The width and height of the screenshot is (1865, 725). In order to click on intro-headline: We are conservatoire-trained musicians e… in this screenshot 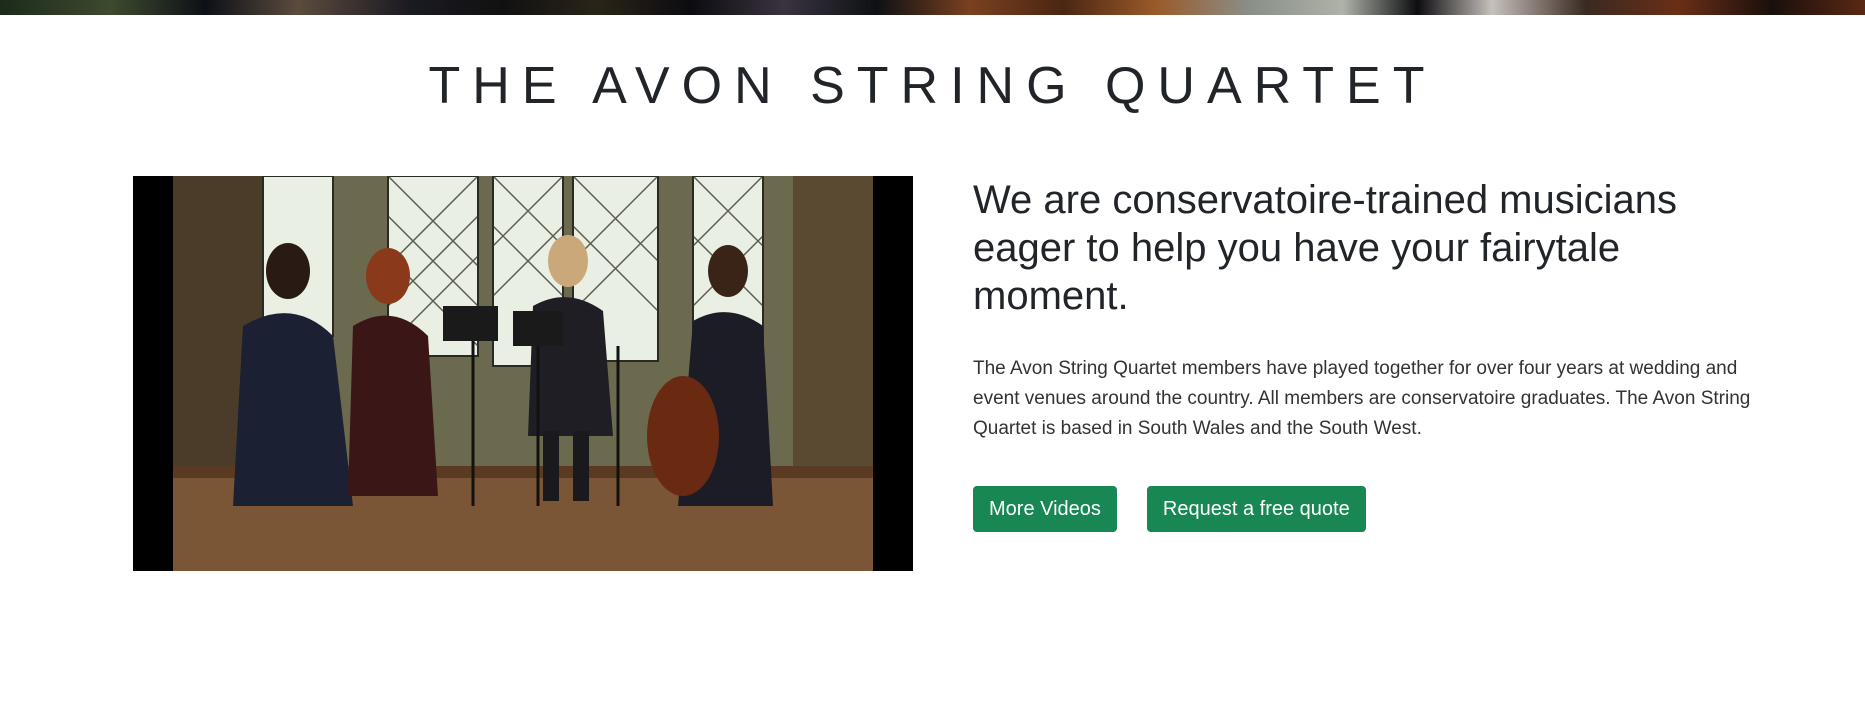, I will do `click(1325, 248)`.